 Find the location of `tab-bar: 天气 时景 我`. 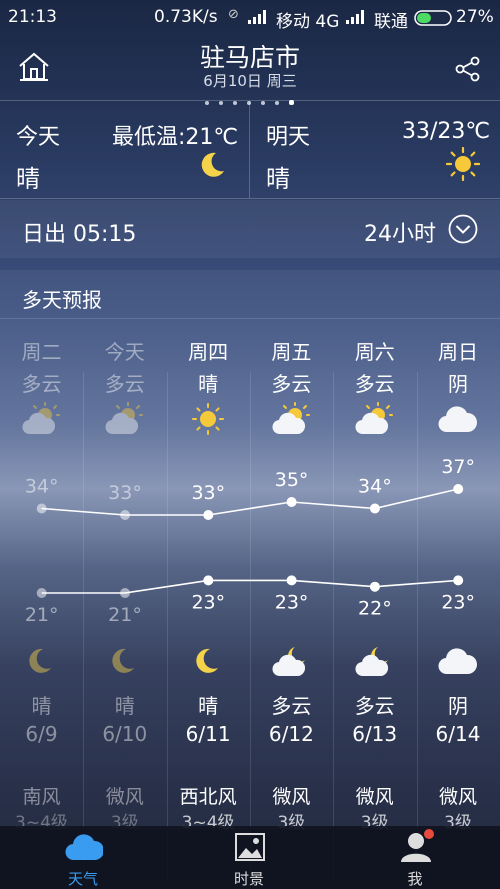

tab-bar: 天气 时景 我 is located at coordinates (250, 857).